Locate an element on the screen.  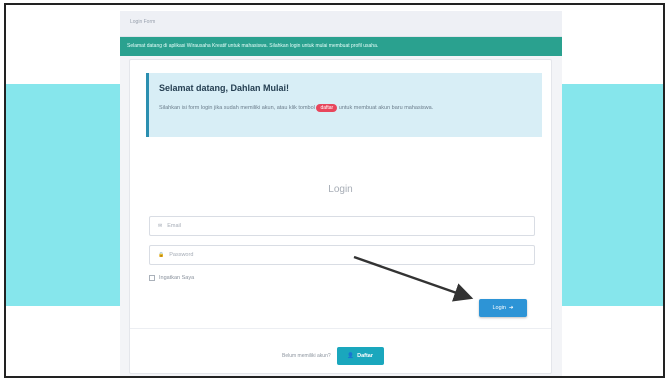
login-heading: Login is located at coordinates (340, 189).